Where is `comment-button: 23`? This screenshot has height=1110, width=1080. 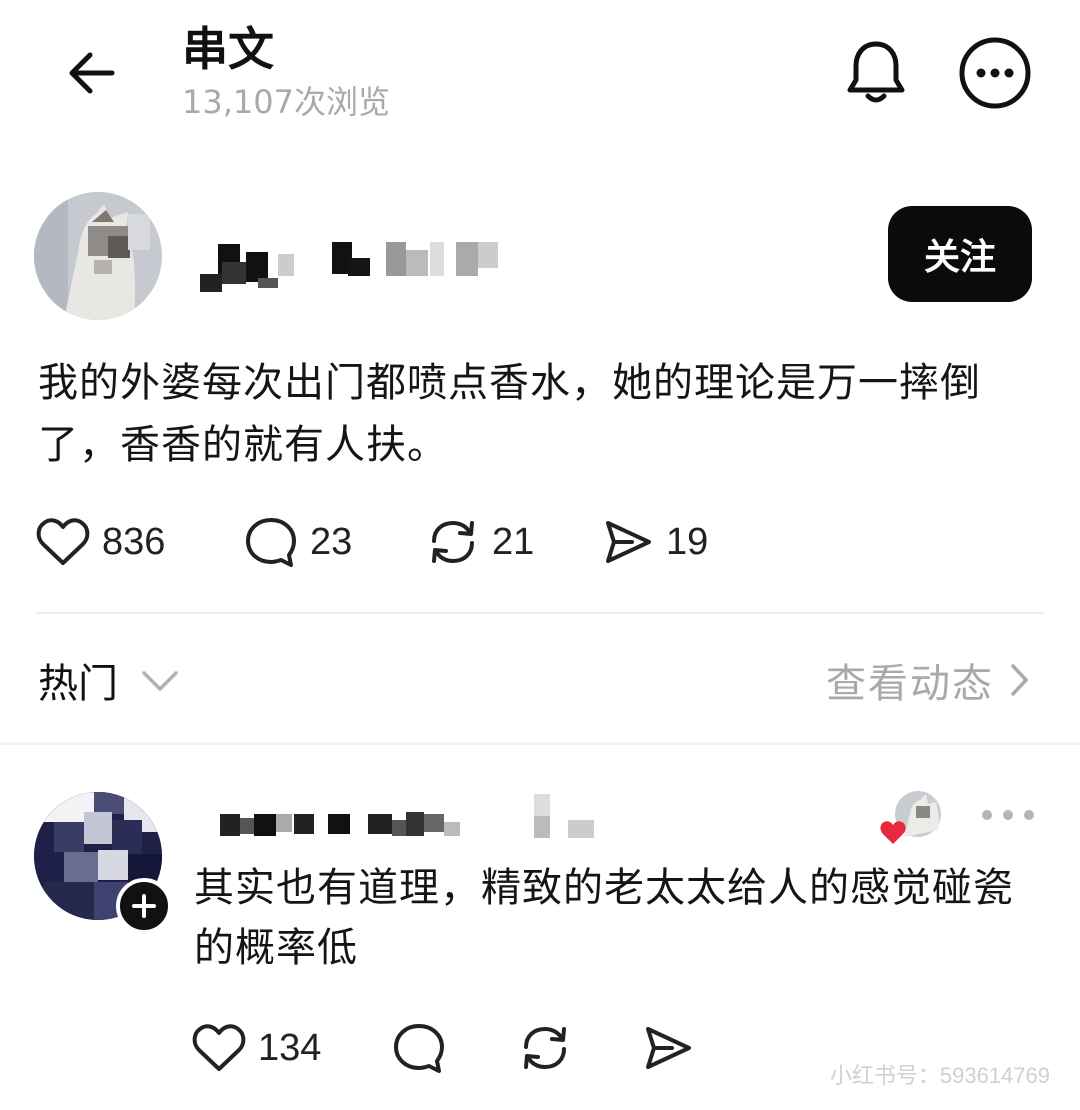 comment-button: 23 is located at coordinates (298, 542).